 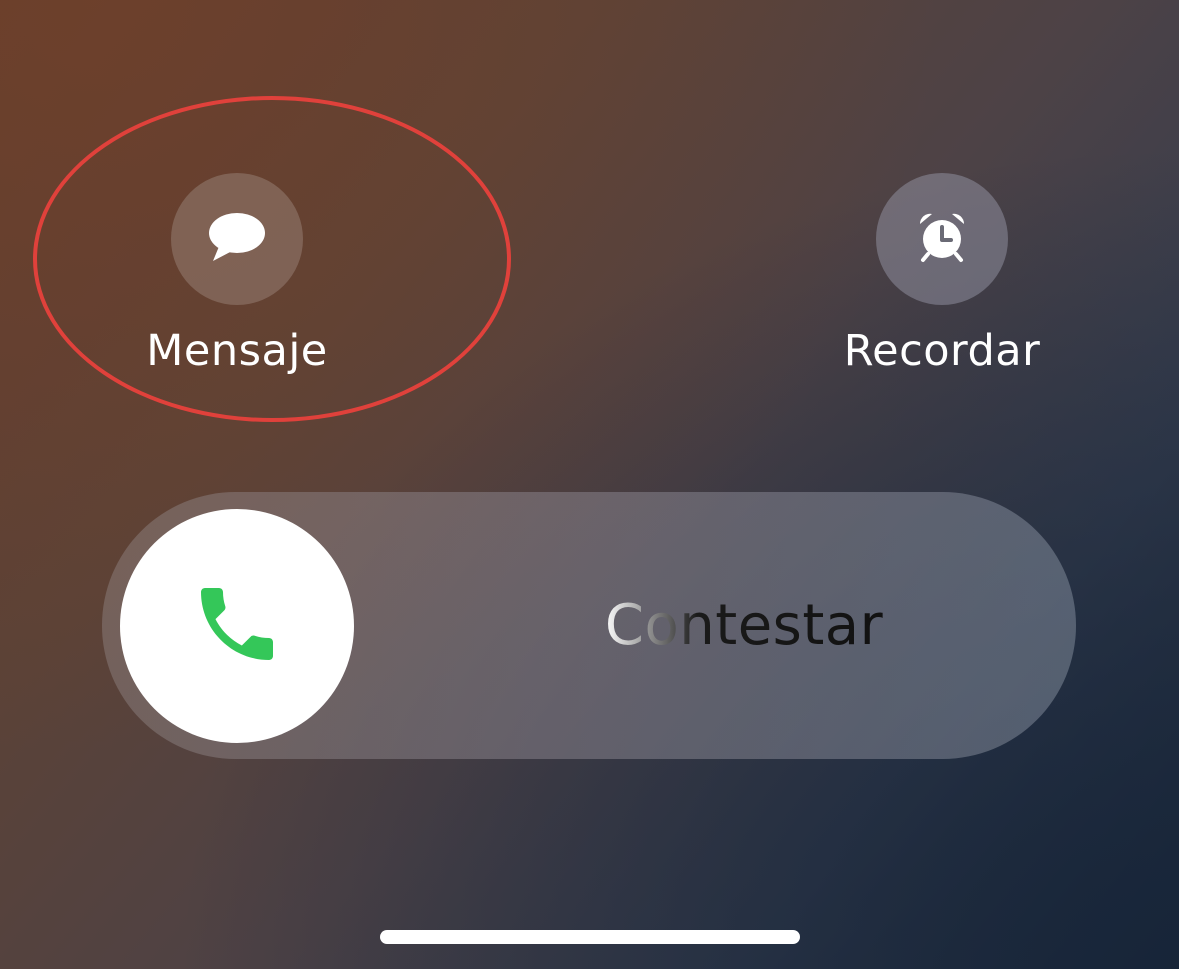 I want to click on answer-slider-knob, so click(x=237, y=626).